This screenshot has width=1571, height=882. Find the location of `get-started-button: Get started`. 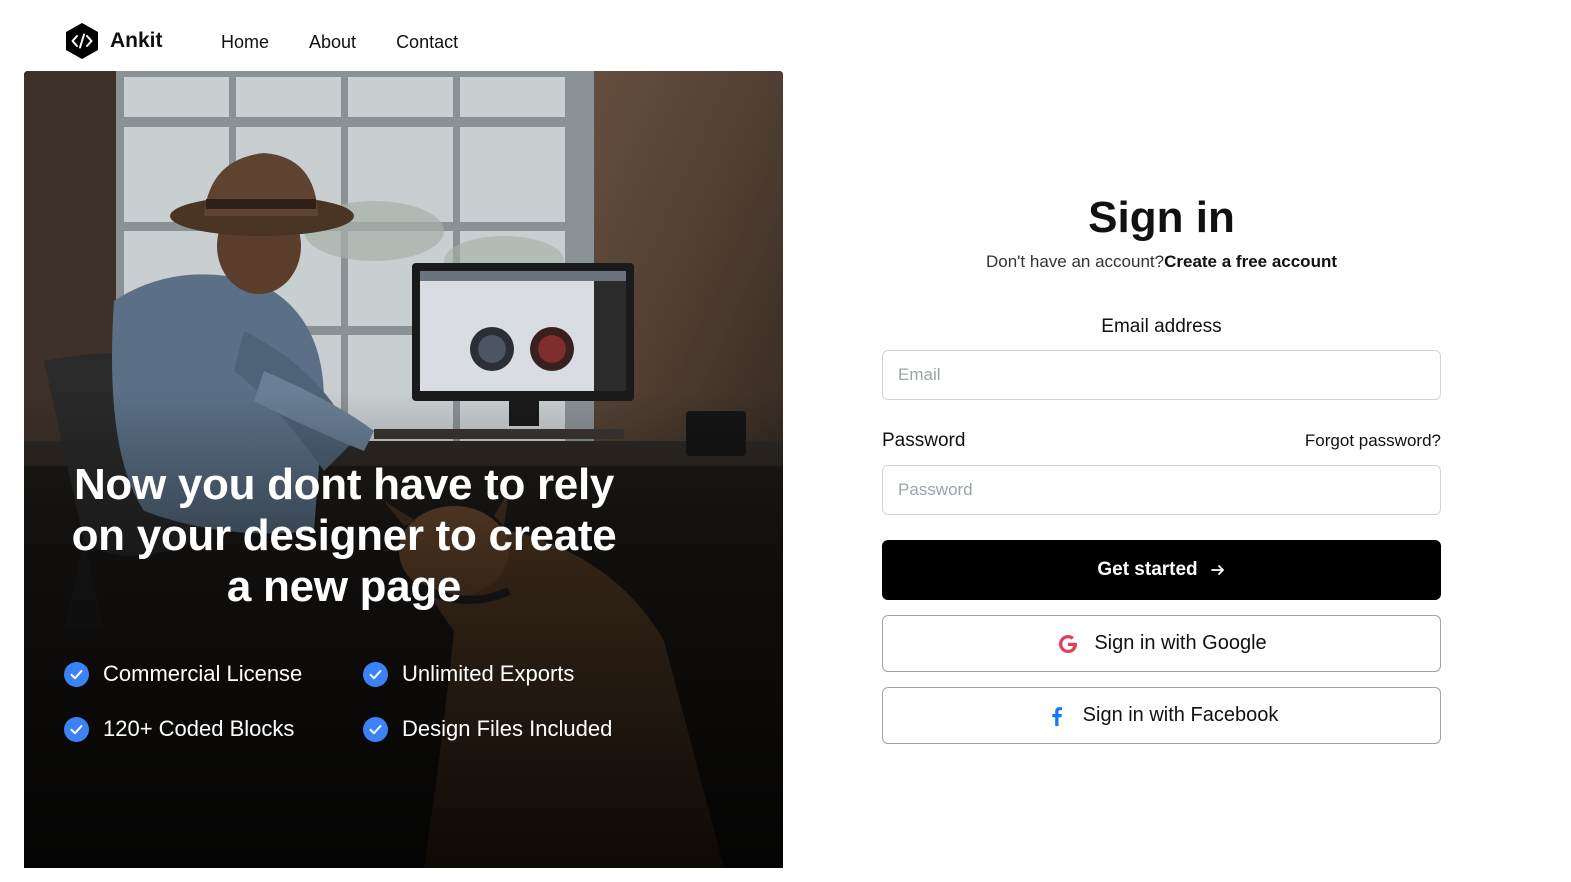

get-started-button: Get started is located at coordinates (1161, 570).